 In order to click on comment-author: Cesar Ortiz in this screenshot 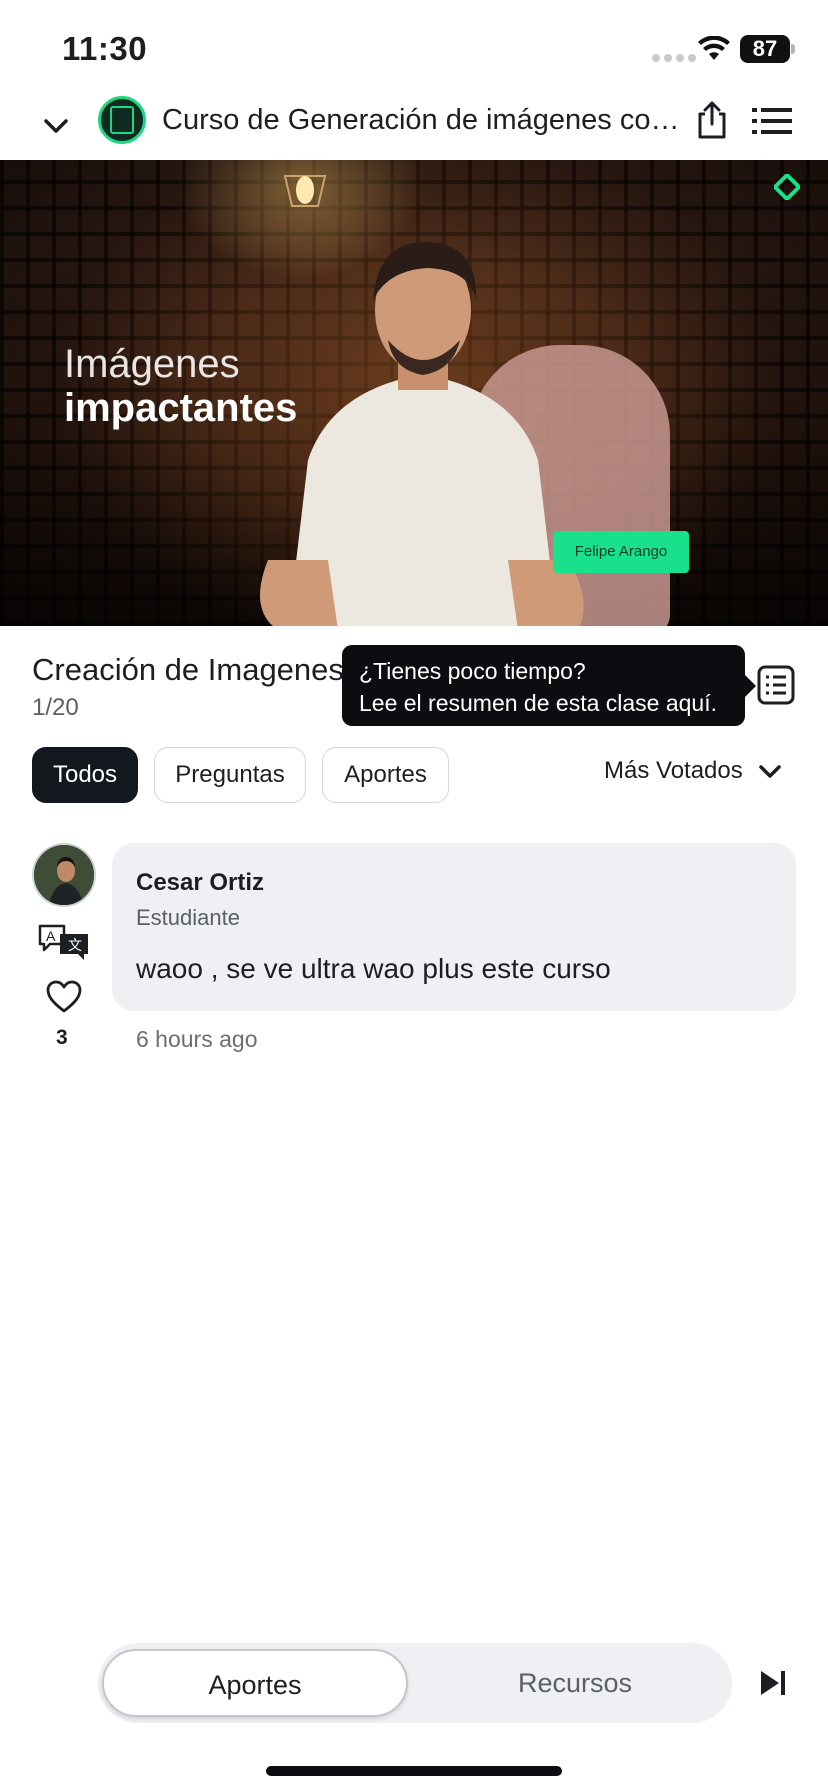, I will do `click(200, 883)`.